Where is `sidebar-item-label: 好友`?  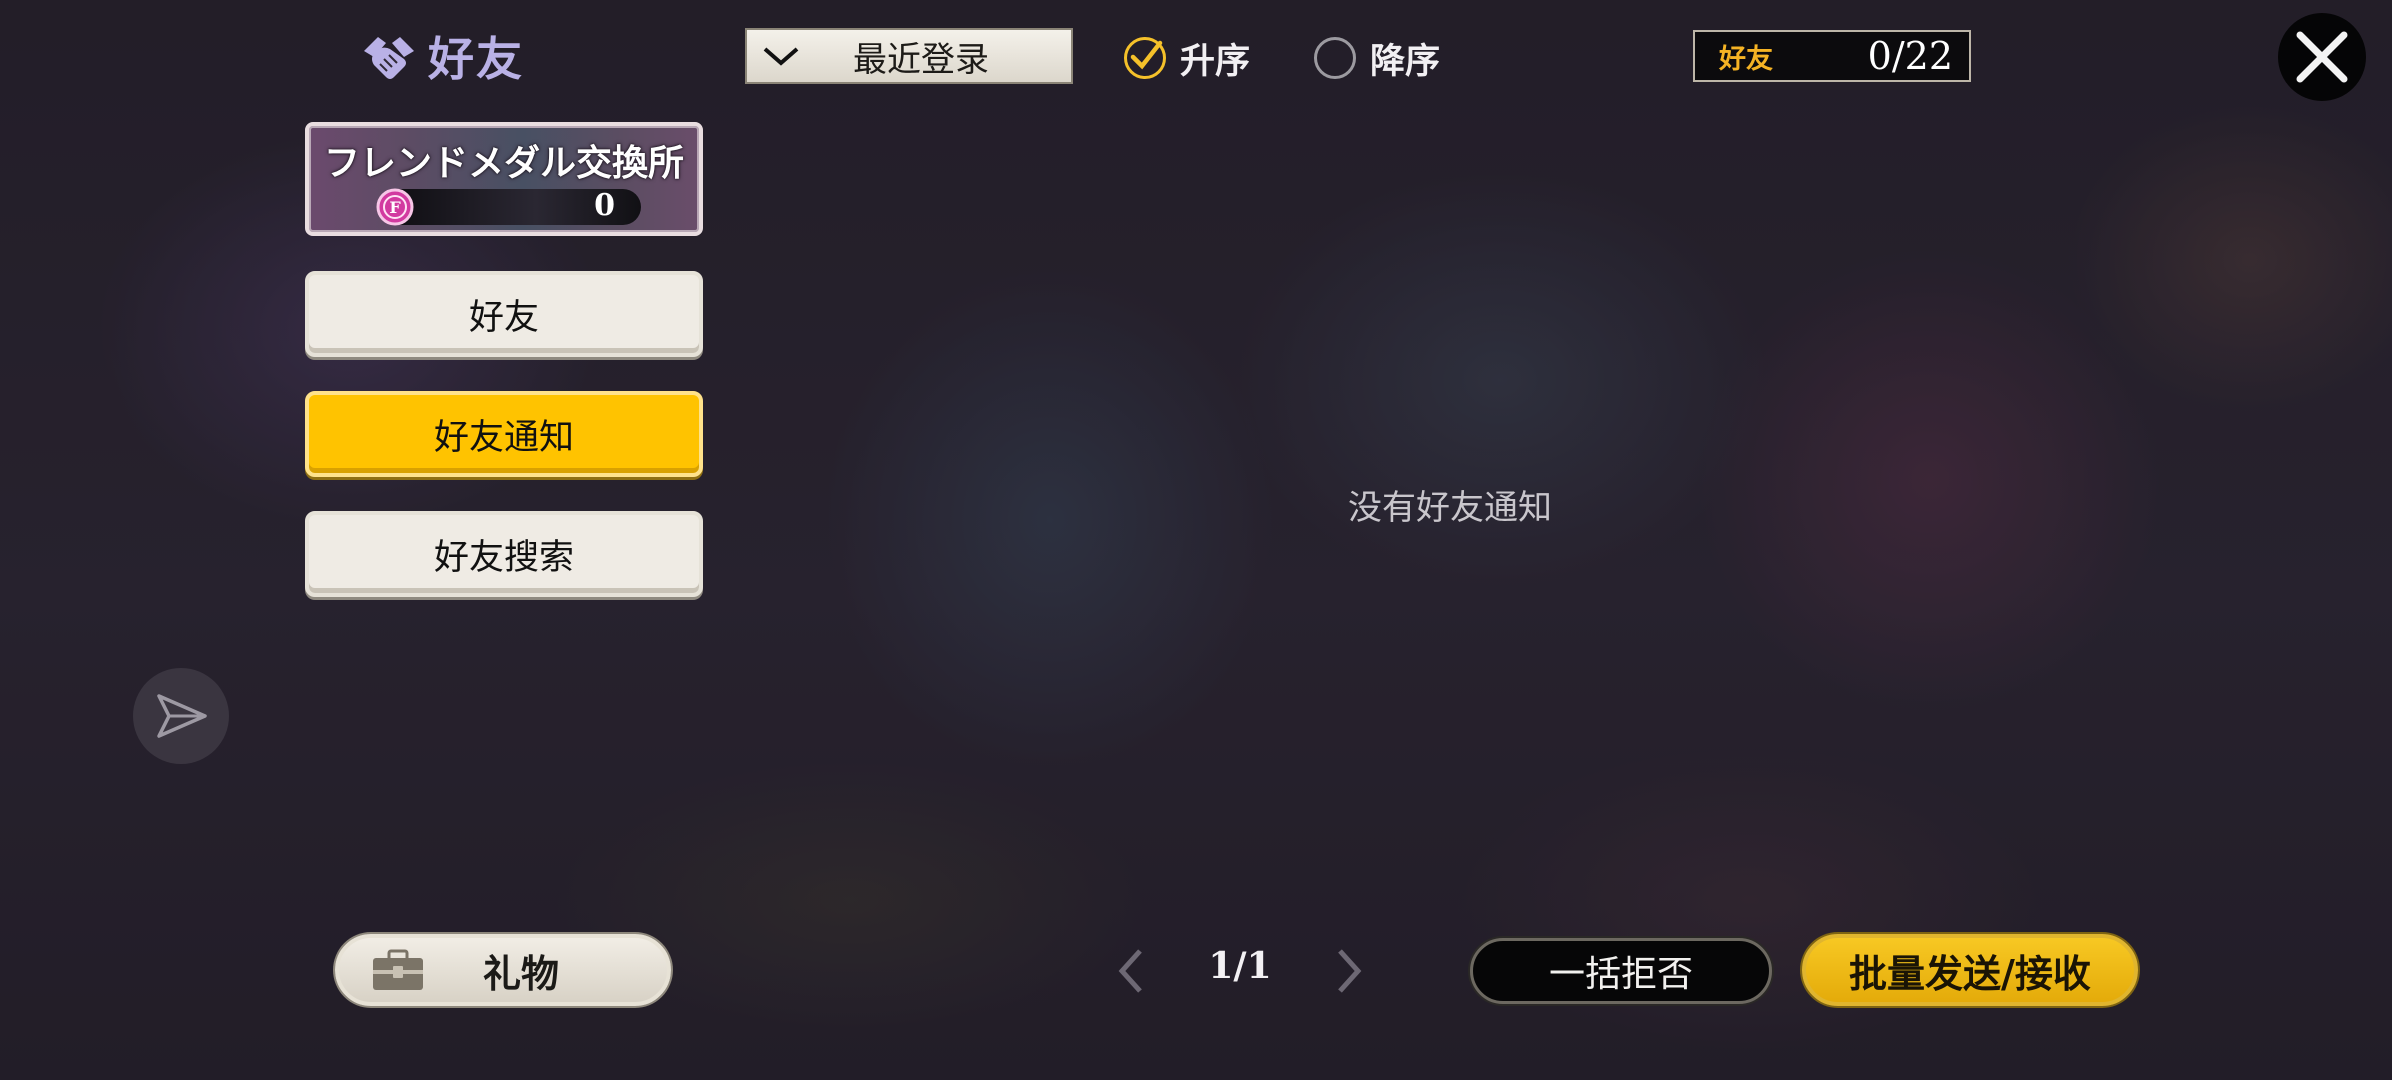
sidebar-item-label: 好友 is located at coordinates (503, 317).